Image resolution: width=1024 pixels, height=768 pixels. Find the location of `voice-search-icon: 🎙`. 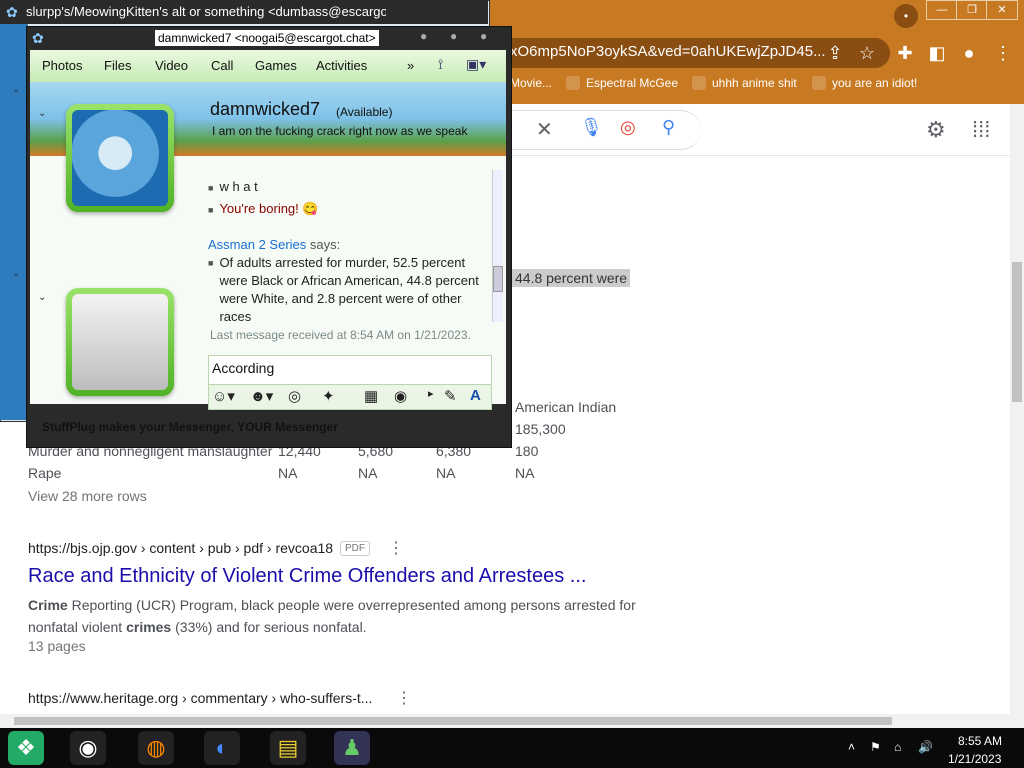

voice-search-icon: 🎙 is located at coordinates (591, 127).